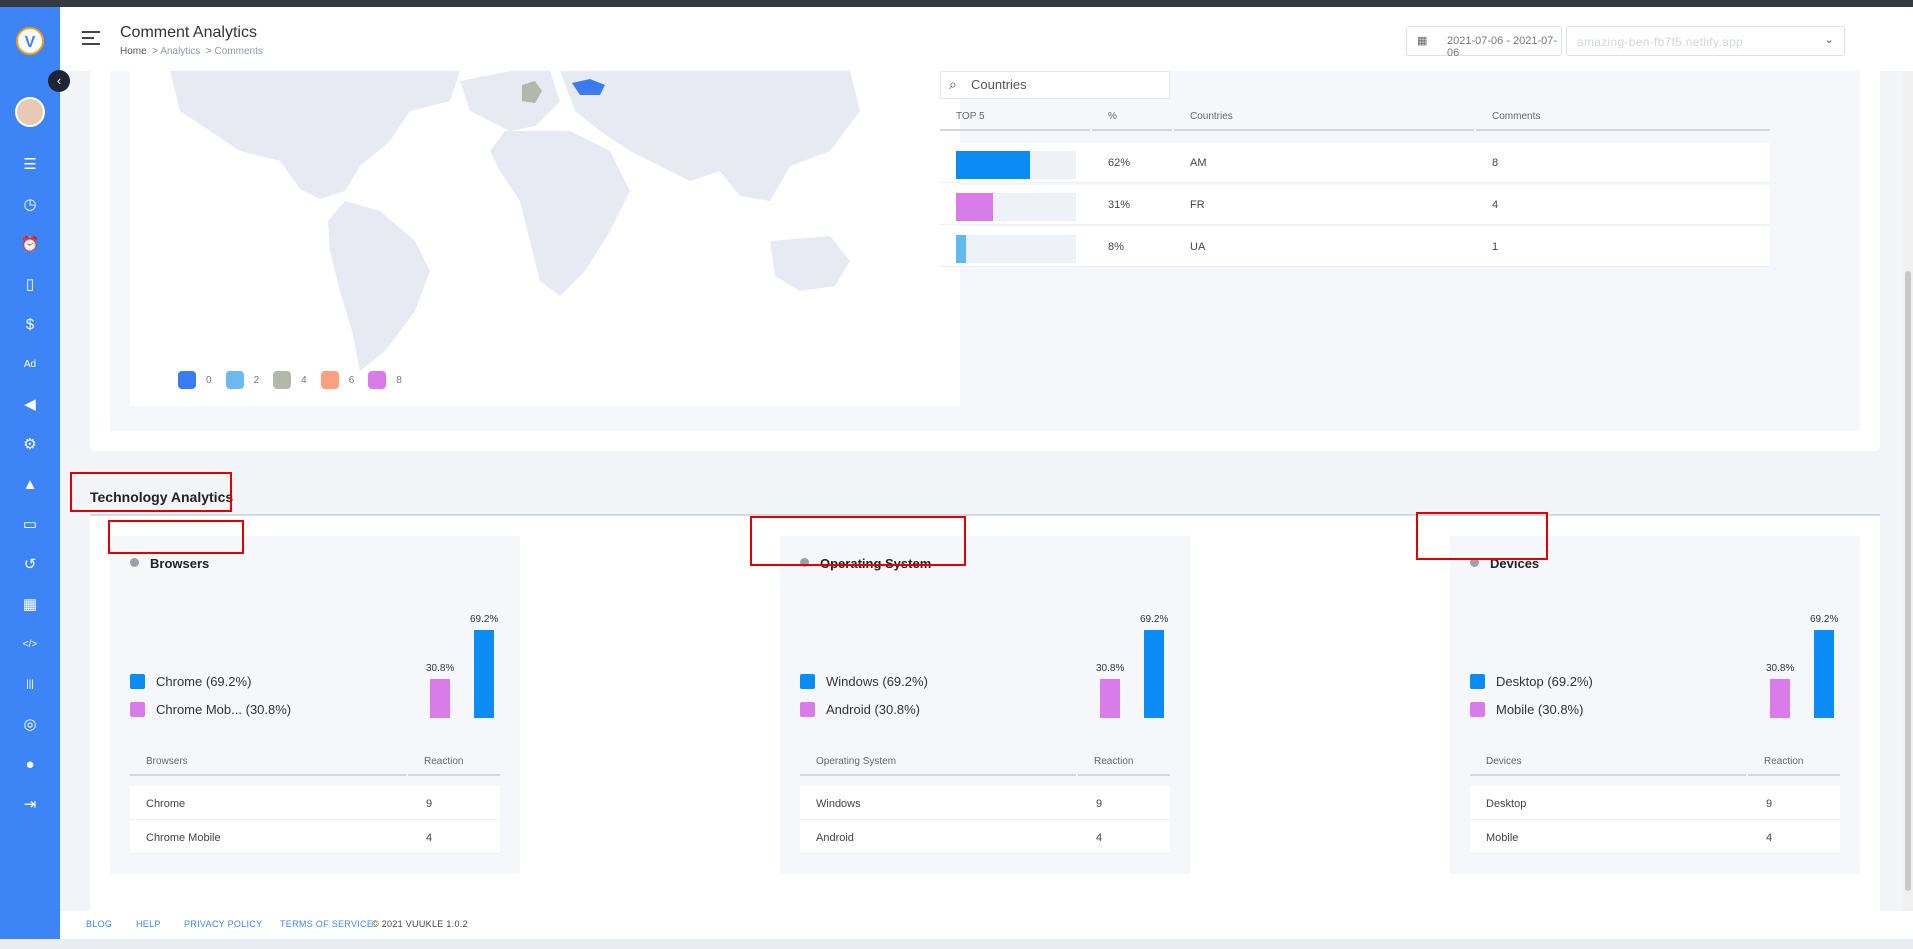  What do you see at coordinates (1526, 709) in the screenshot?
I see `panel-legend-item: Mobile (30.8%)` at bounding box center [1526, 709].